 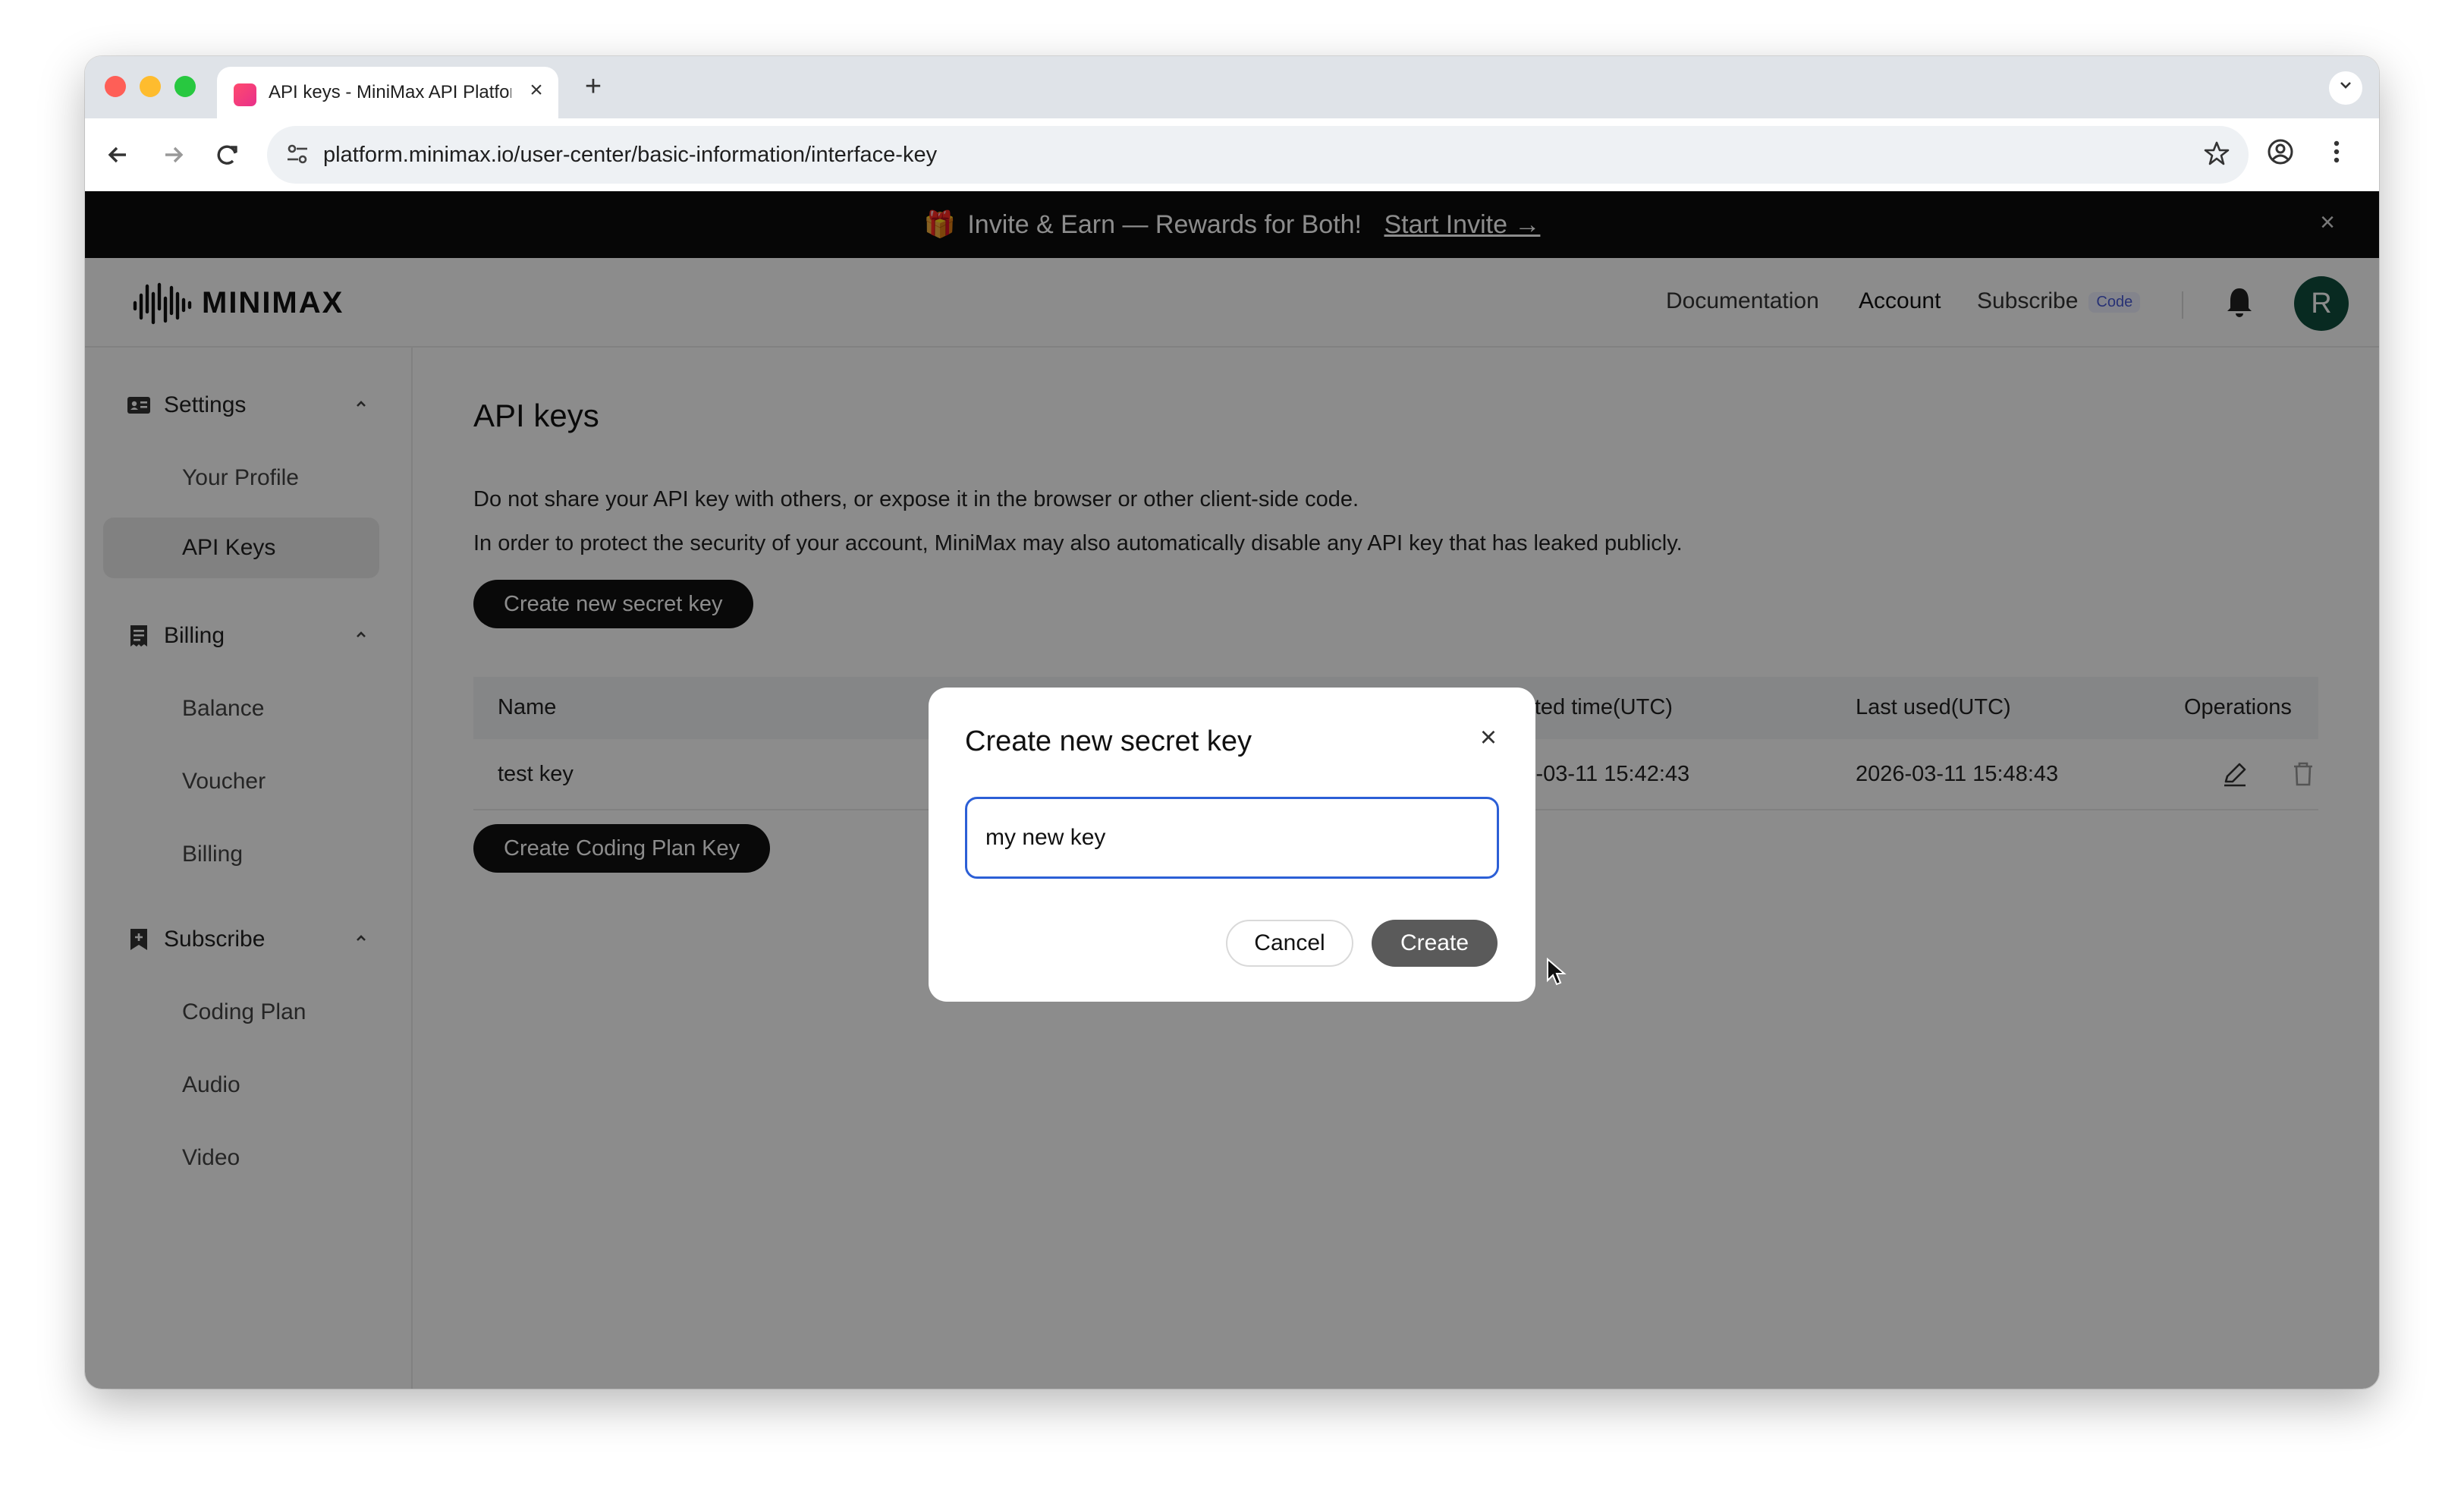 What do you see at coordinates (1557, 973) in the screenshot?
I see `mouse-pointer-icon` at bounding box center [1557, 973].